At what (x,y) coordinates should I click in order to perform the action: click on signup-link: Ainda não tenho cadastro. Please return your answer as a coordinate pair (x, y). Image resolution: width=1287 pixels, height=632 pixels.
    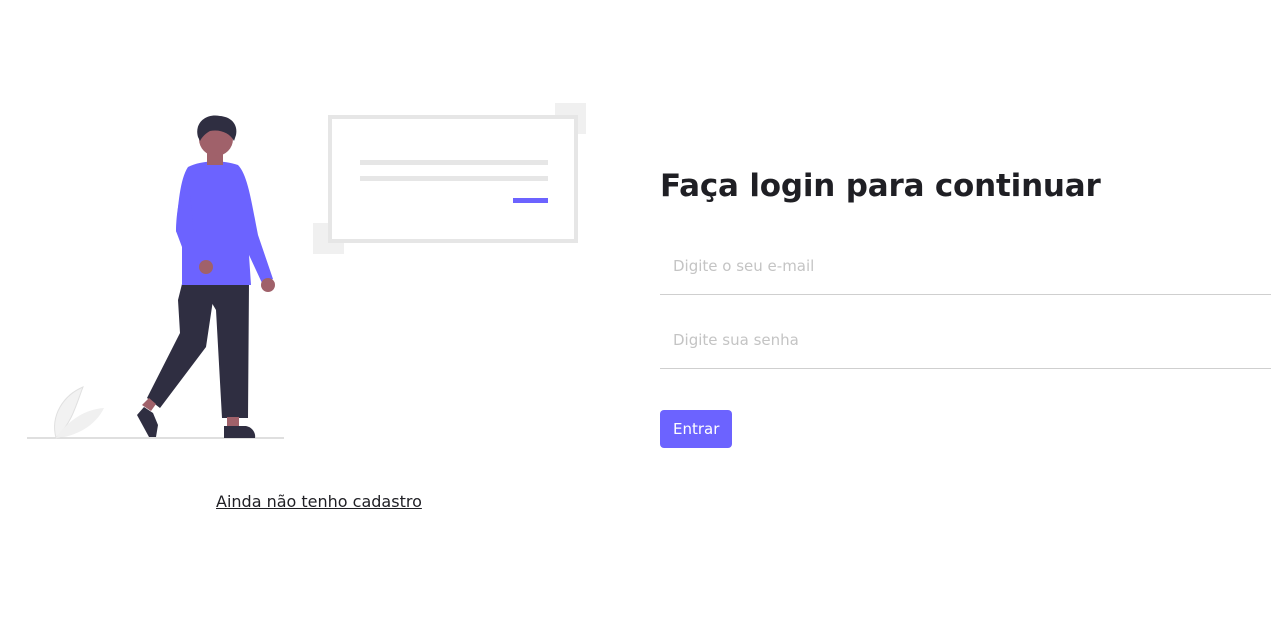
    Looking at the image, I should click on (319, 501).